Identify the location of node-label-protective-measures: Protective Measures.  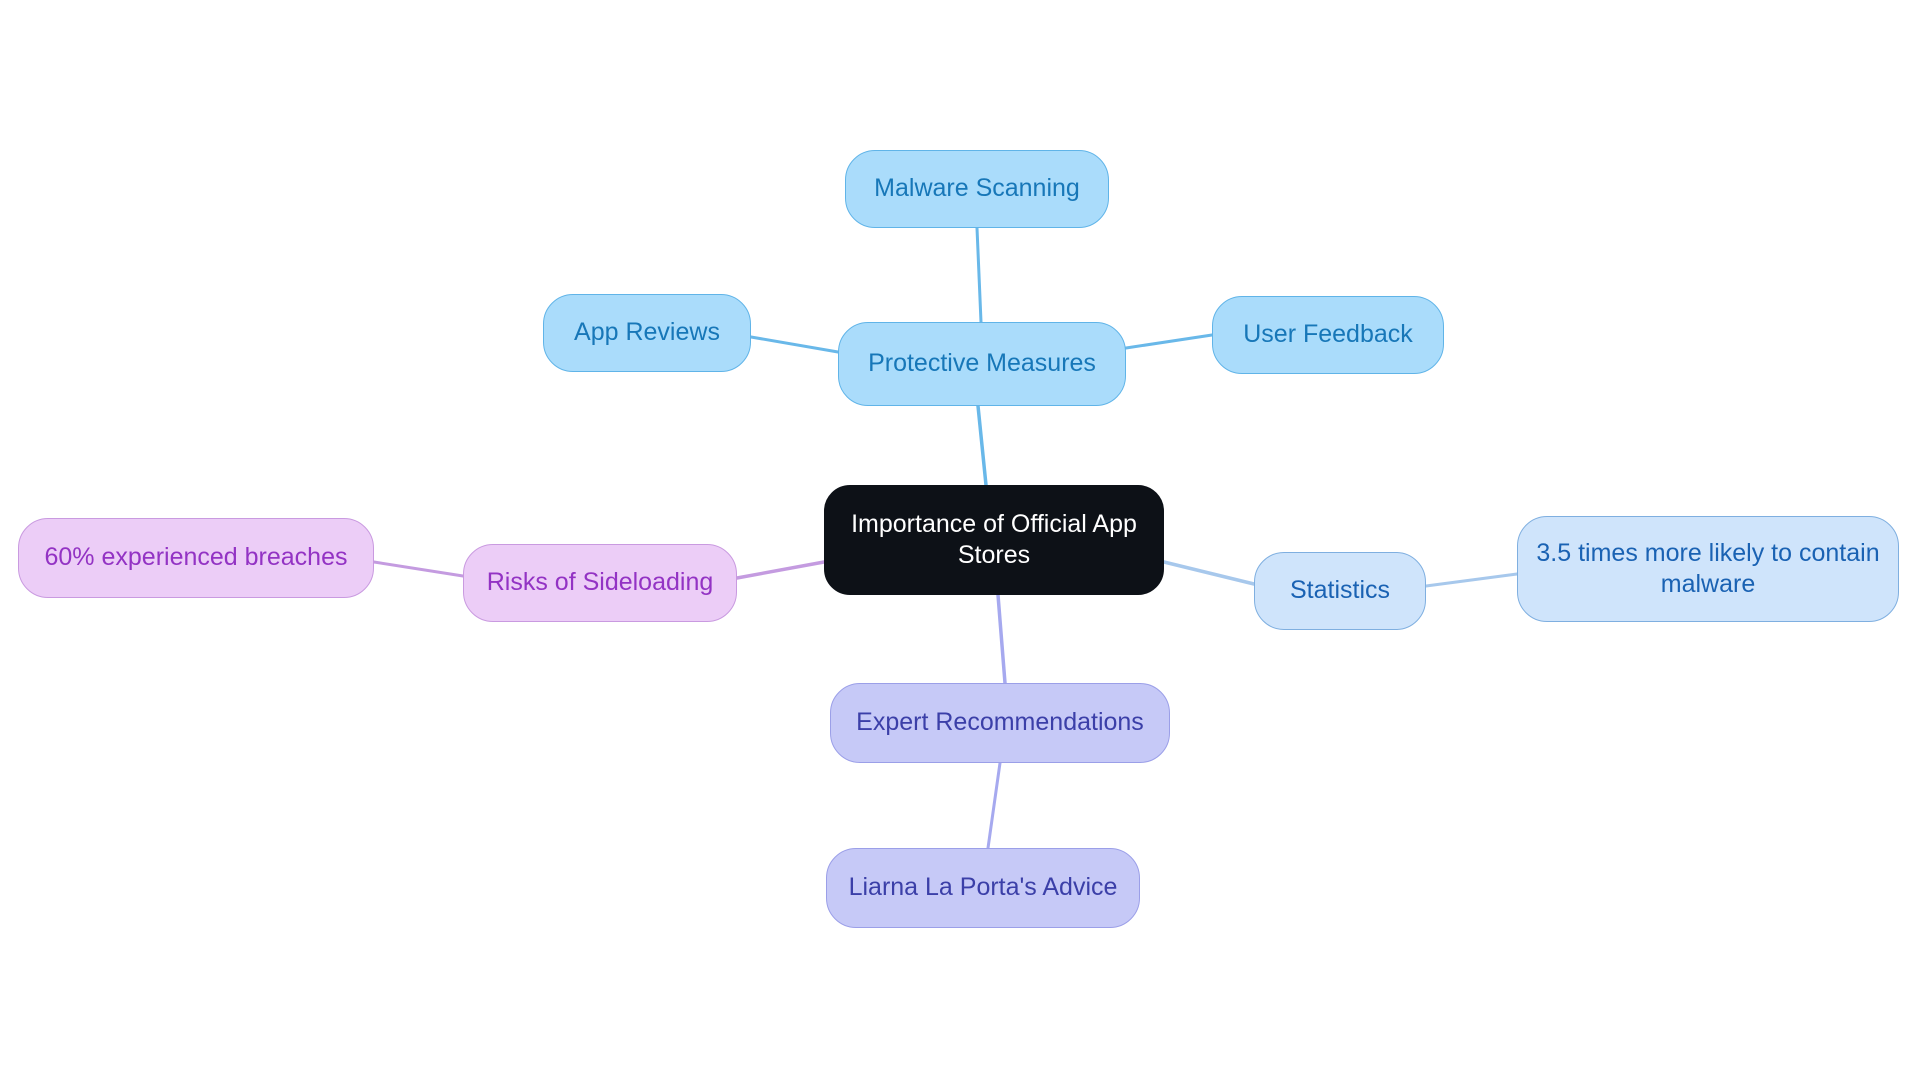
(982, 363).